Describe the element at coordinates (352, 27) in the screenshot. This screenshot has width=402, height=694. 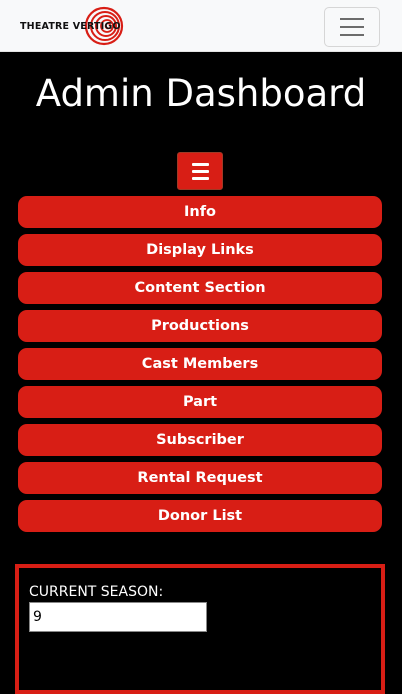
I see `navbar-toggle-button` at that location.